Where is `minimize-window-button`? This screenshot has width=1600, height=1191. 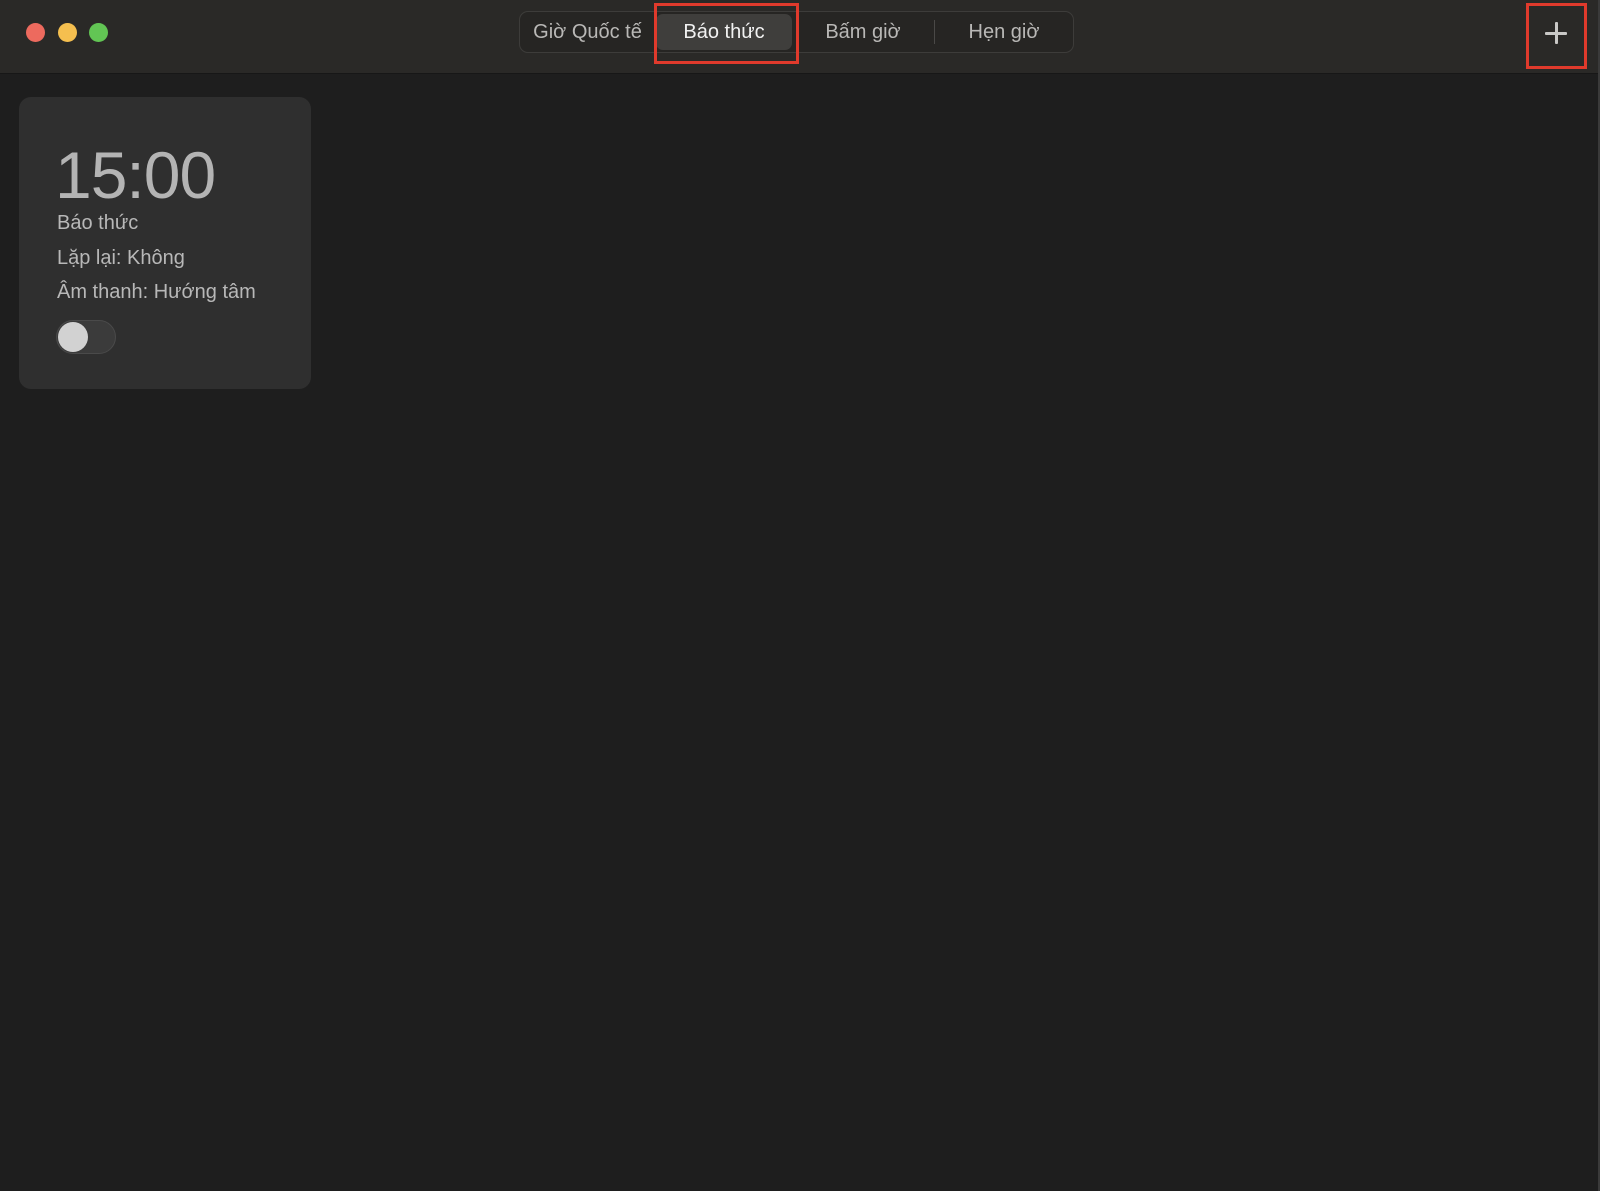
minimize-window-button is located at coordinates (67, 32).